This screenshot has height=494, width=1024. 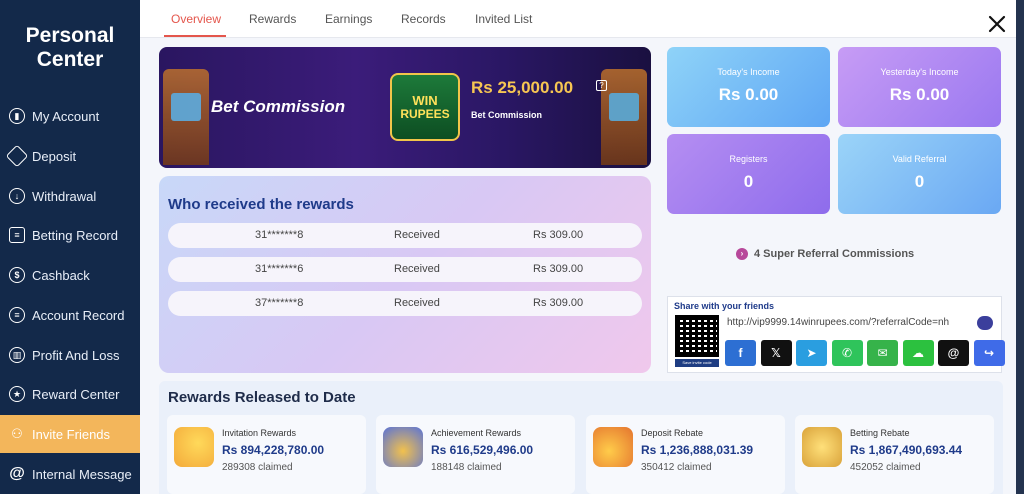 What do you see at coordinates (953, 353) in the screenshot?
I see `threads-icon: @` at bounding box center [953, 353].